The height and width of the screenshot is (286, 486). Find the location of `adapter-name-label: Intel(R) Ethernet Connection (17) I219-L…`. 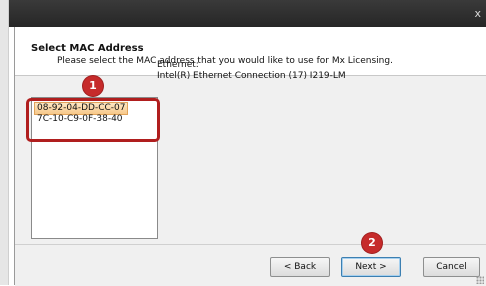

adapter-name-label: Intel(R) Ethernet Connection (17) I219-L… is located at coordinates (251, 76).